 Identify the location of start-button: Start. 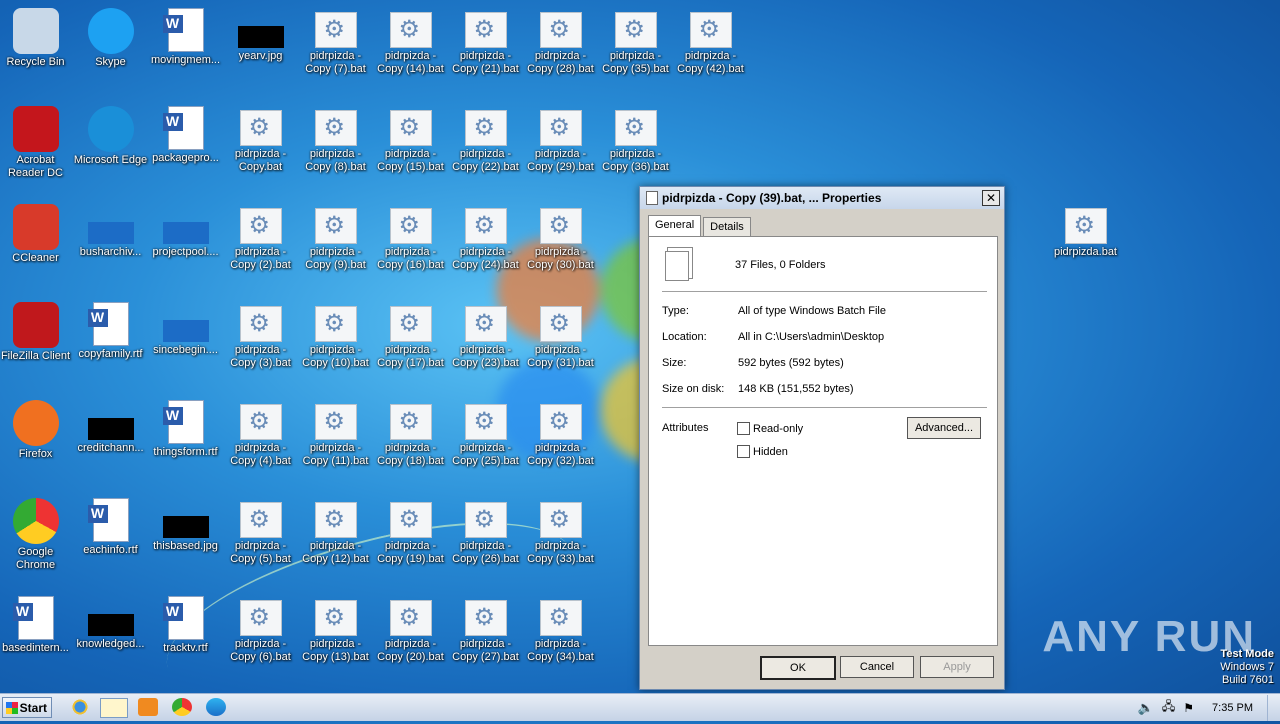
(27, 707).